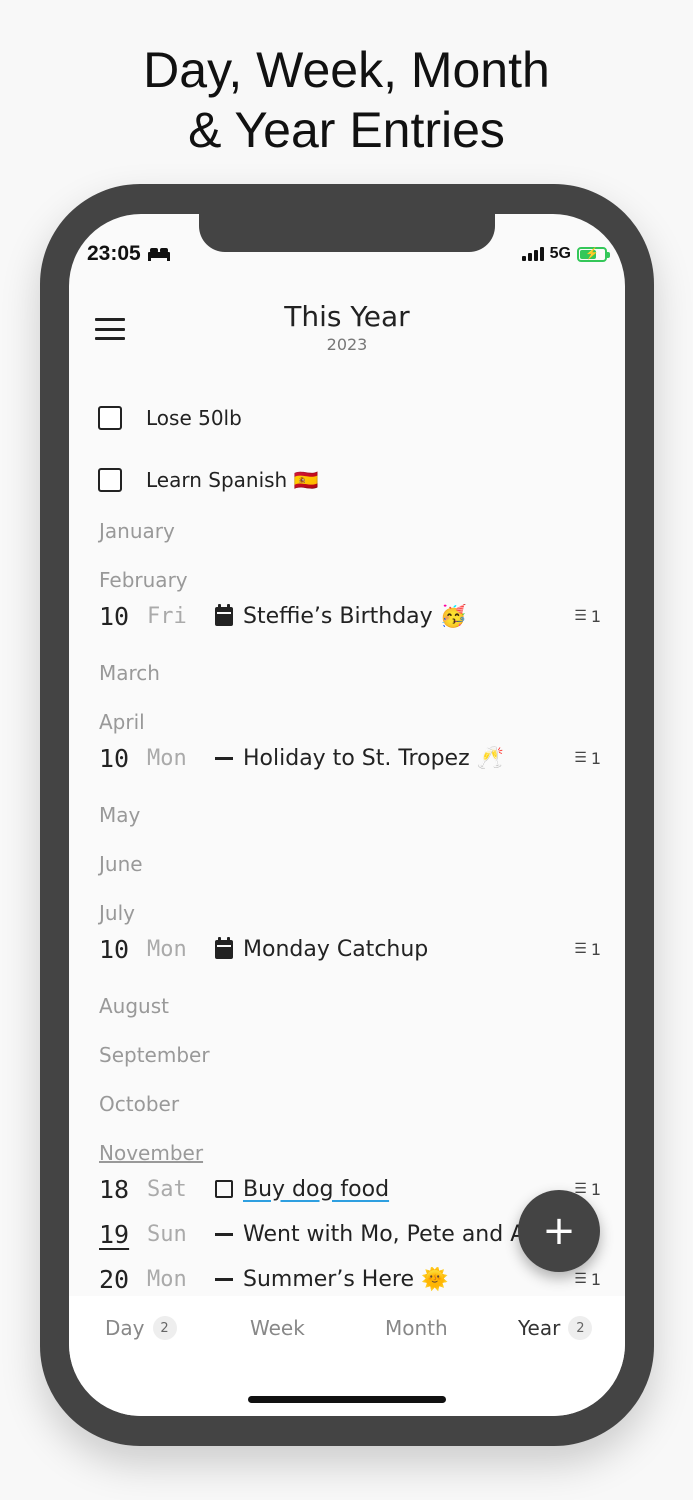  I want to click on page-subtitle: 2023, so click(347, 344).